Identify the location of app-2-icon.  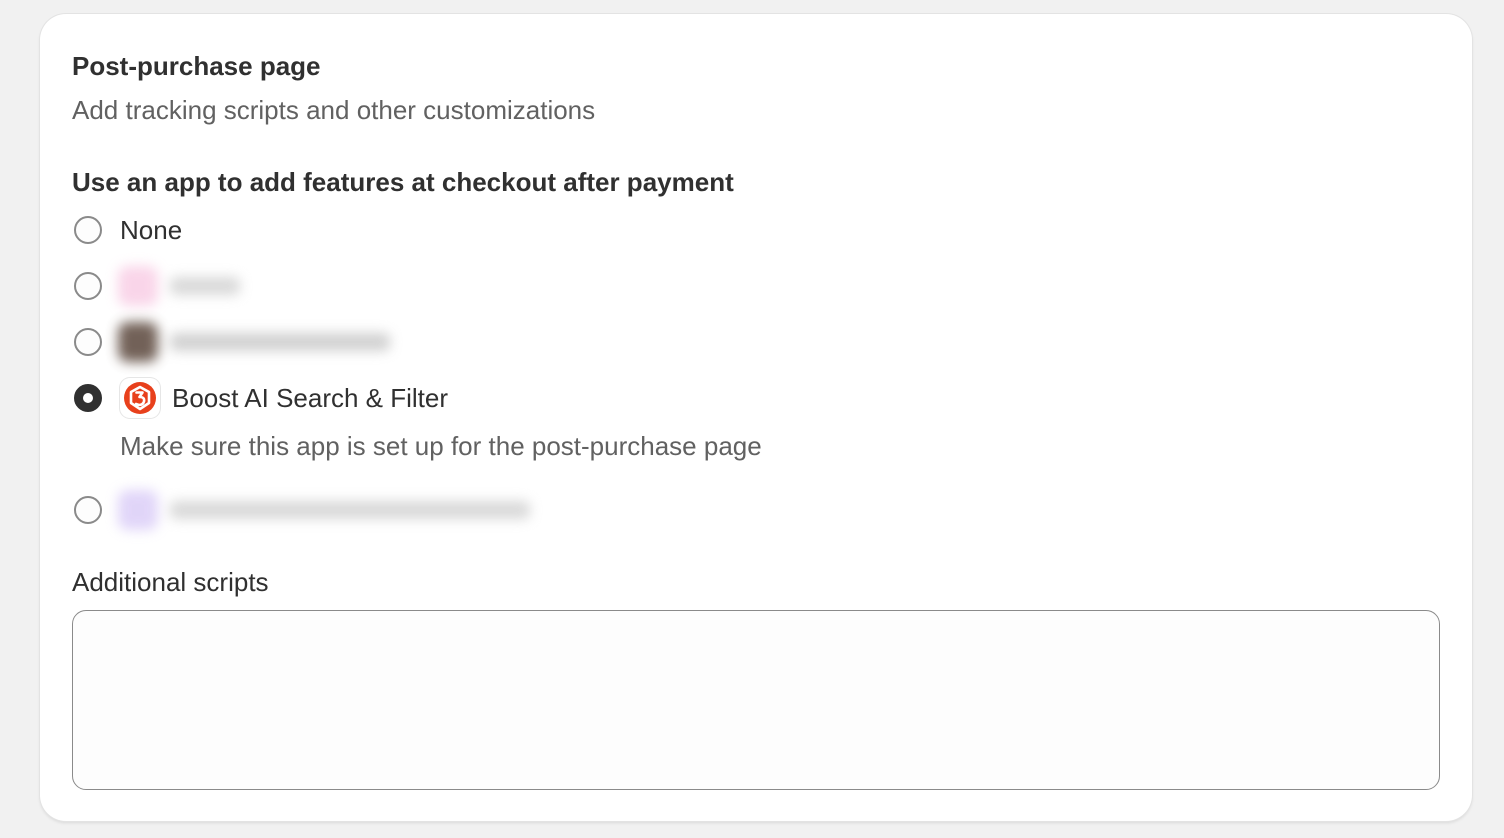
(138, 342).